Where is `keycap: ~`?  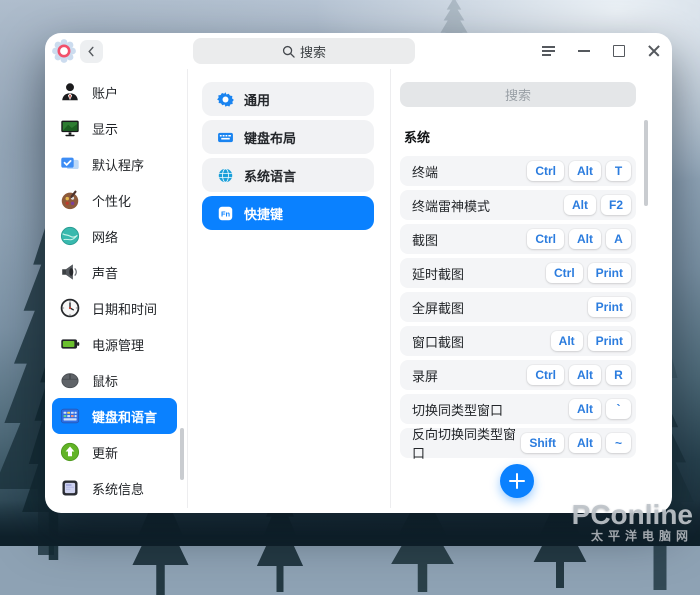 keycap: ~ is located at coordinates (618, 443).